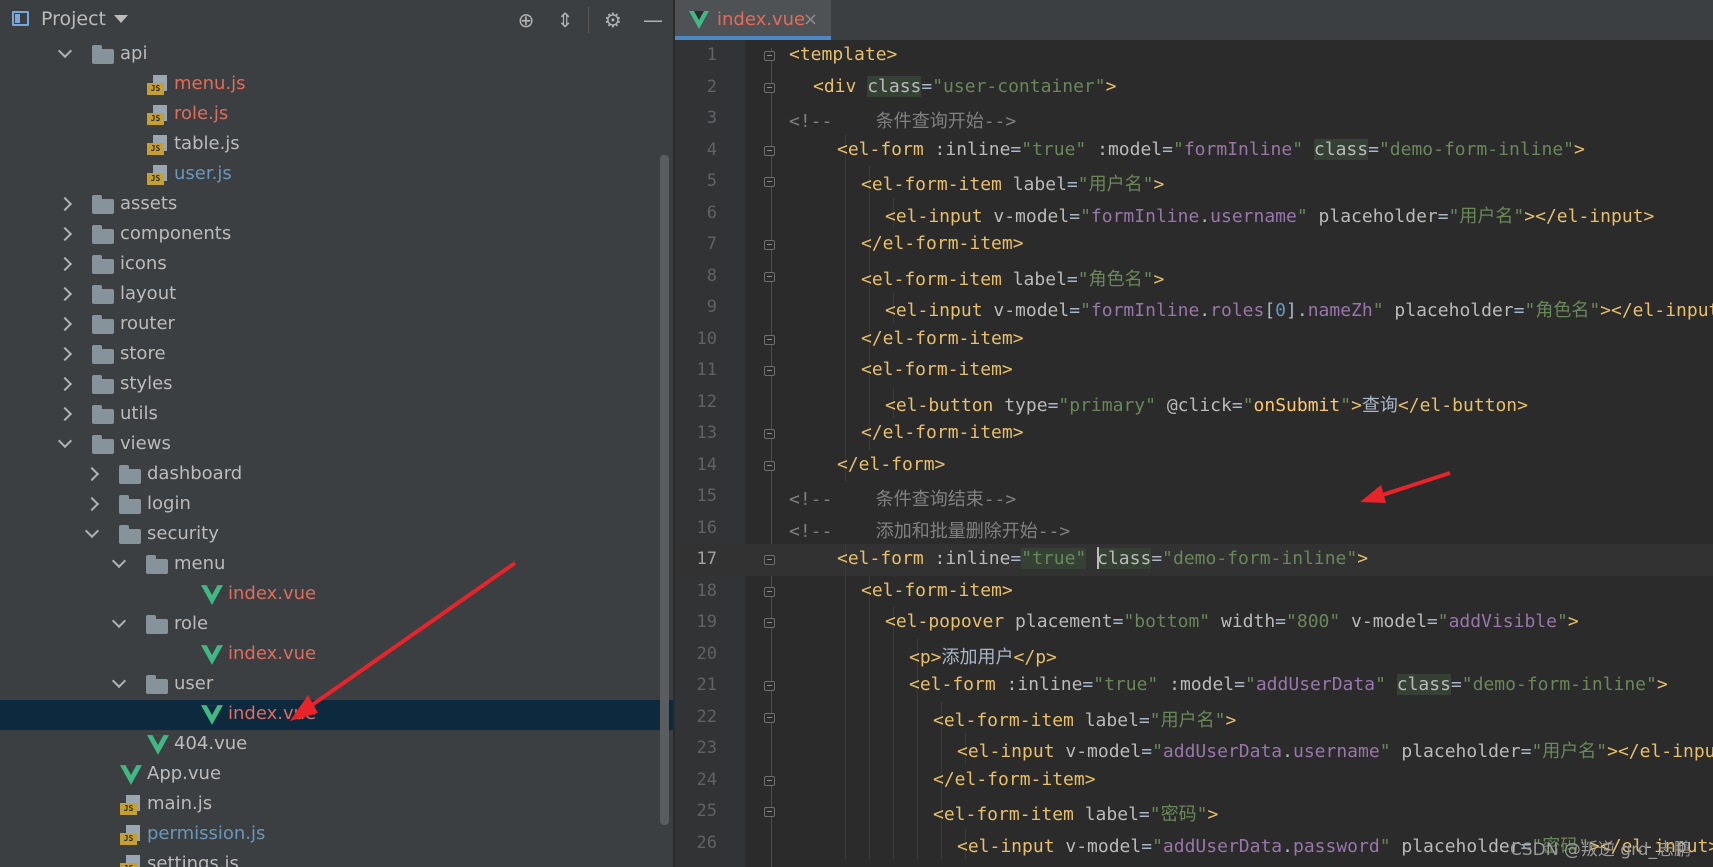 This screenshot has height=867, width=1713. What do you see at coordinates (336, 325) in the screenshot?
I see `tree-row-router: router` at bounding box center [336, 325].